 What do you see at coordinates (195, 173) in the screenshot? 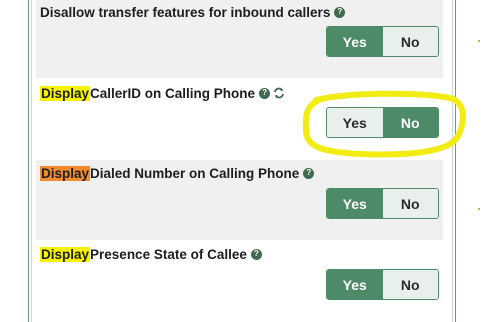
I see `setting-label-text: Dialed Number on Calling Phone` at bounding box center [195, 173].